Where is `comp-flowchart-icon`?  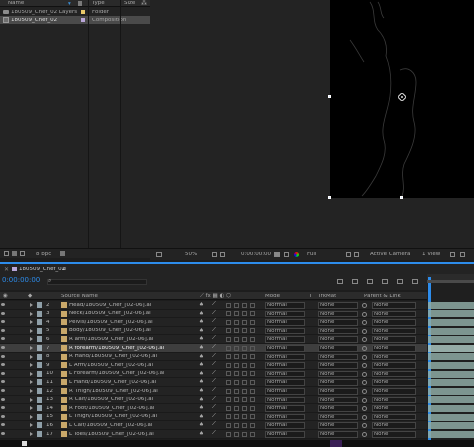 comp-flowchart-icon is located at coordinates (340, 281).